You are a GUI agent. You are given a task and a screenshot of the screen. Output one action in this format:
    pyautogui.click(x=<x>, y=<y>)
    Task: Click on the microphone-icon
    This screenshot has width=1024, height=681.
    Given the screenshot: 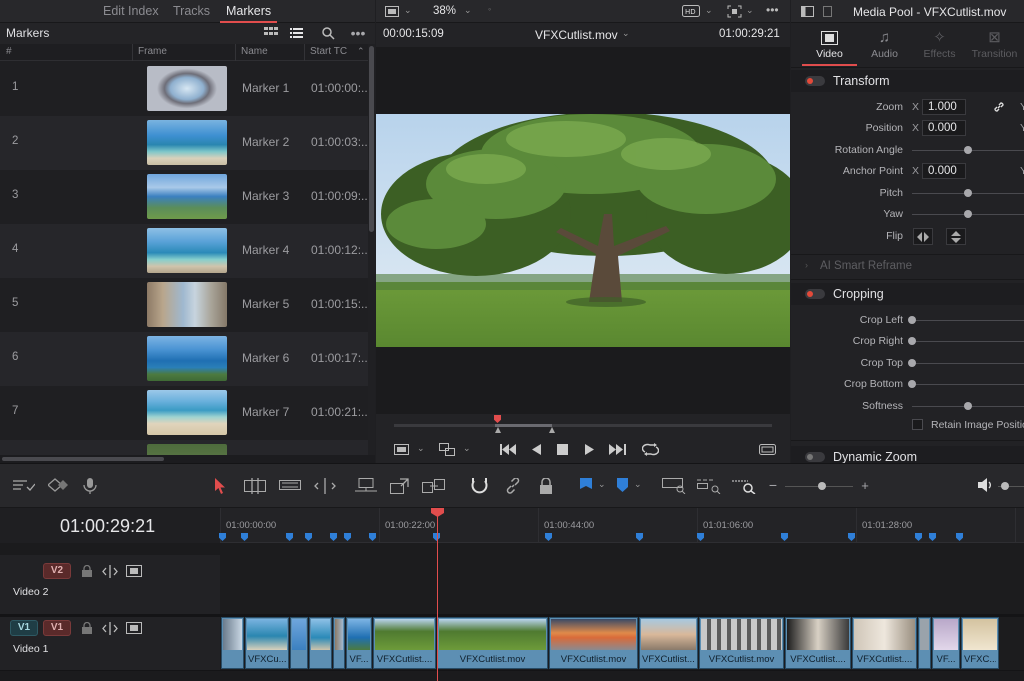 What is the action you would take?
    pyautogui.click(x=92, y=486)
    